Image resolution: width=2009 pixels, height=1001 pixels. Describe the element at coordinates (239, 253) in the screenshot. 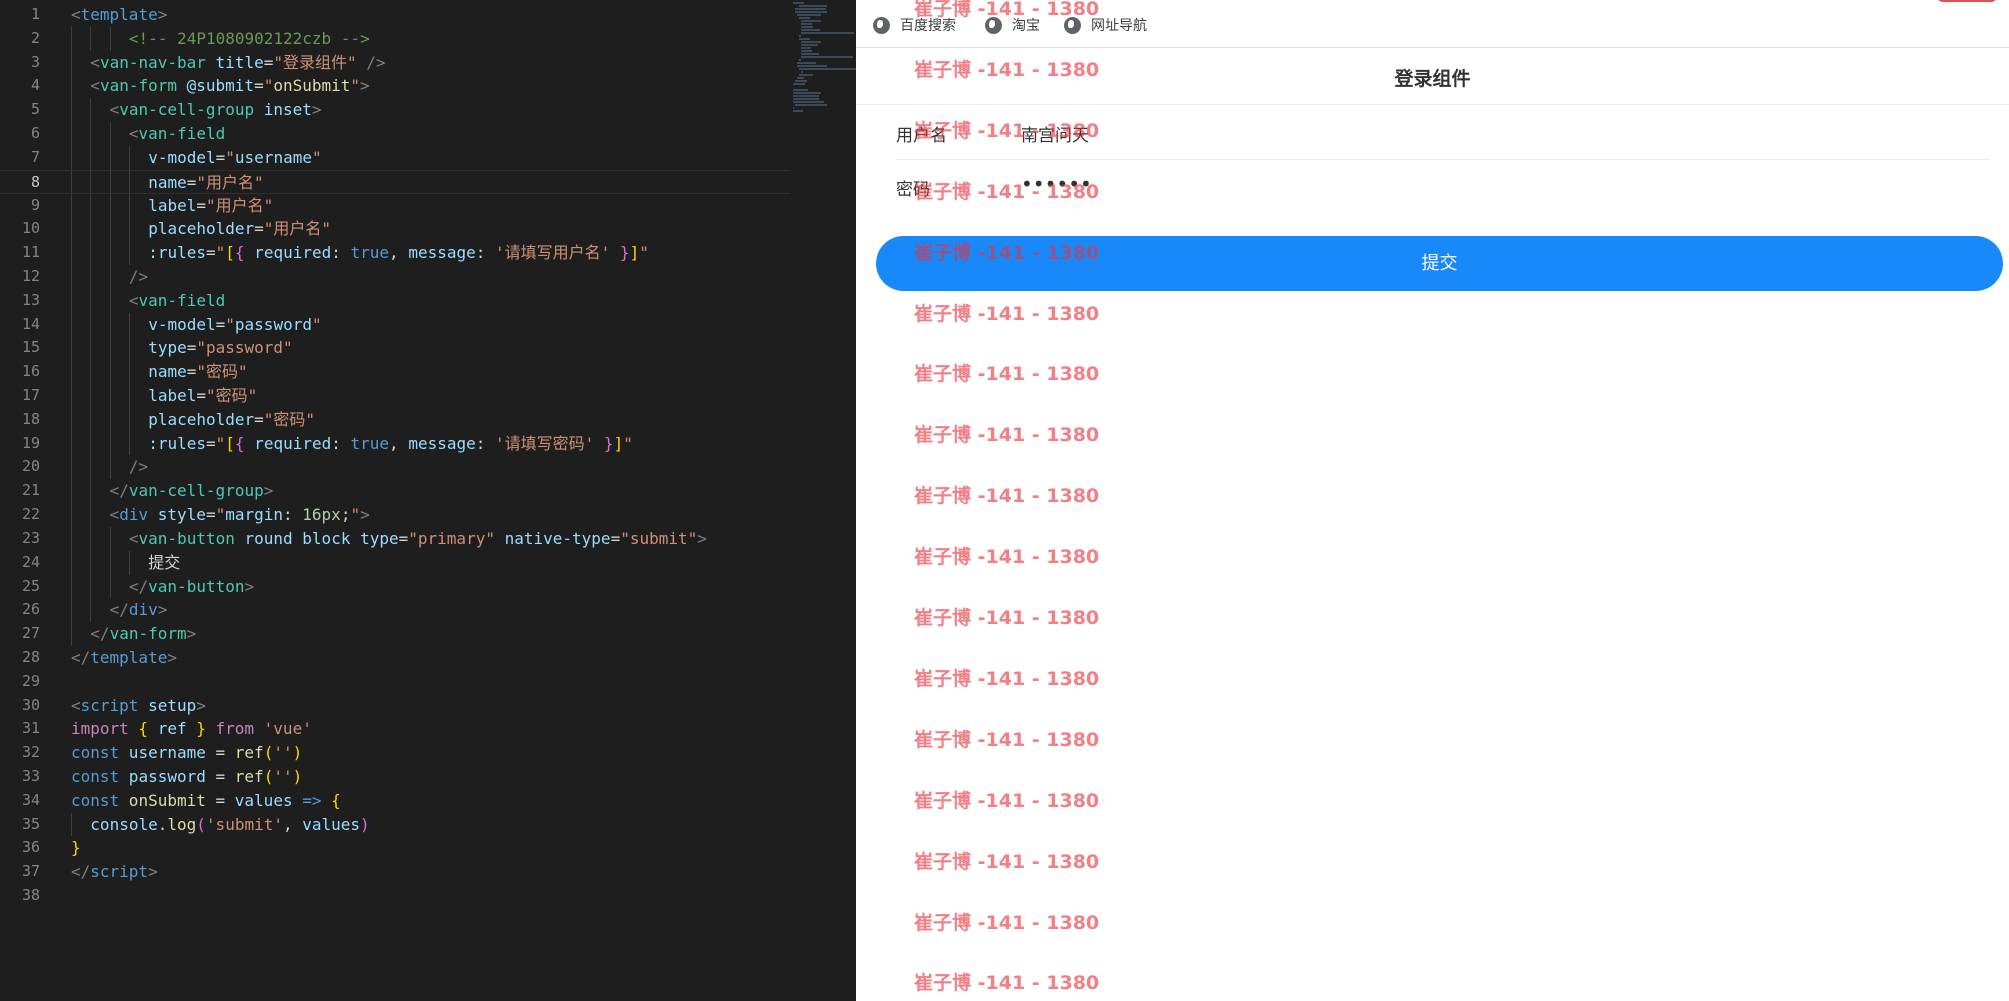

I see `code-token: {` at that location.